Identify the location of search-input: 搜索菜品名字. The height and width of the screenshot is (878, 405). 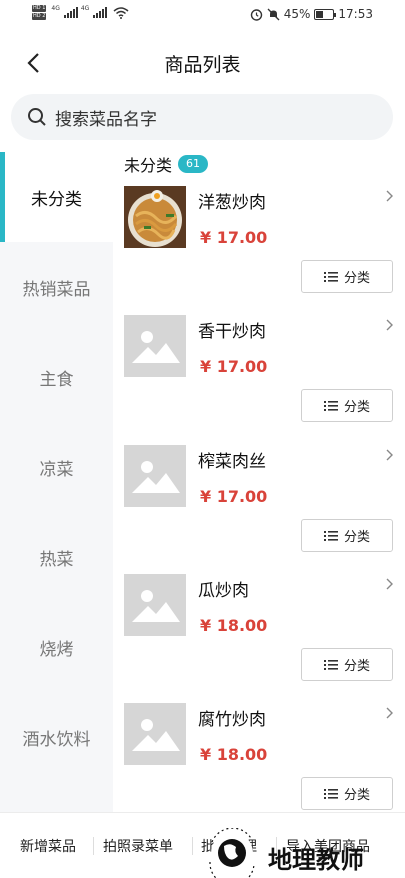
(202, 117).